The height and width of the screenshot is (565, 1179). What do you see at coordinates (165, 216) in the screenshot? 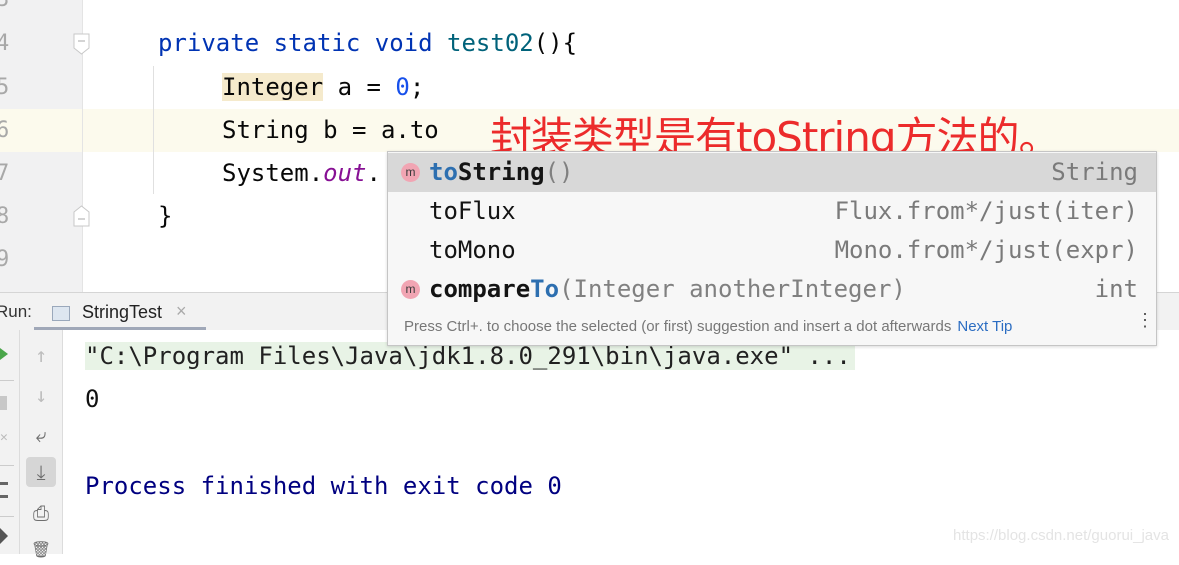
I see `code-line-8: }` at bounding box center [165, 216].